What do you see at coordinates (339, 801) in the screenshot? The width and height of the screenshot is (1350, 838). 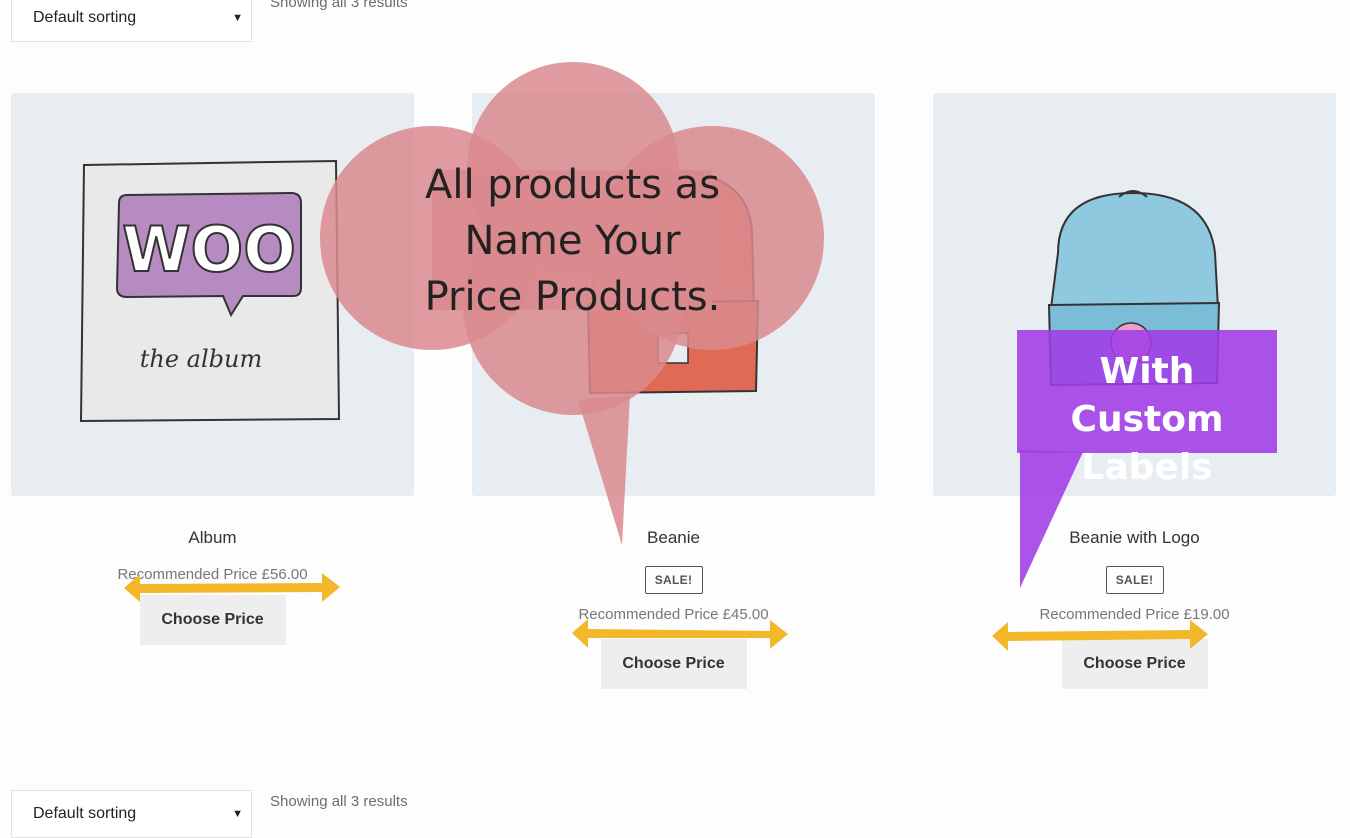 I see `result-count-bottom: Showing all 3 results` at bounding box center [339, 801].